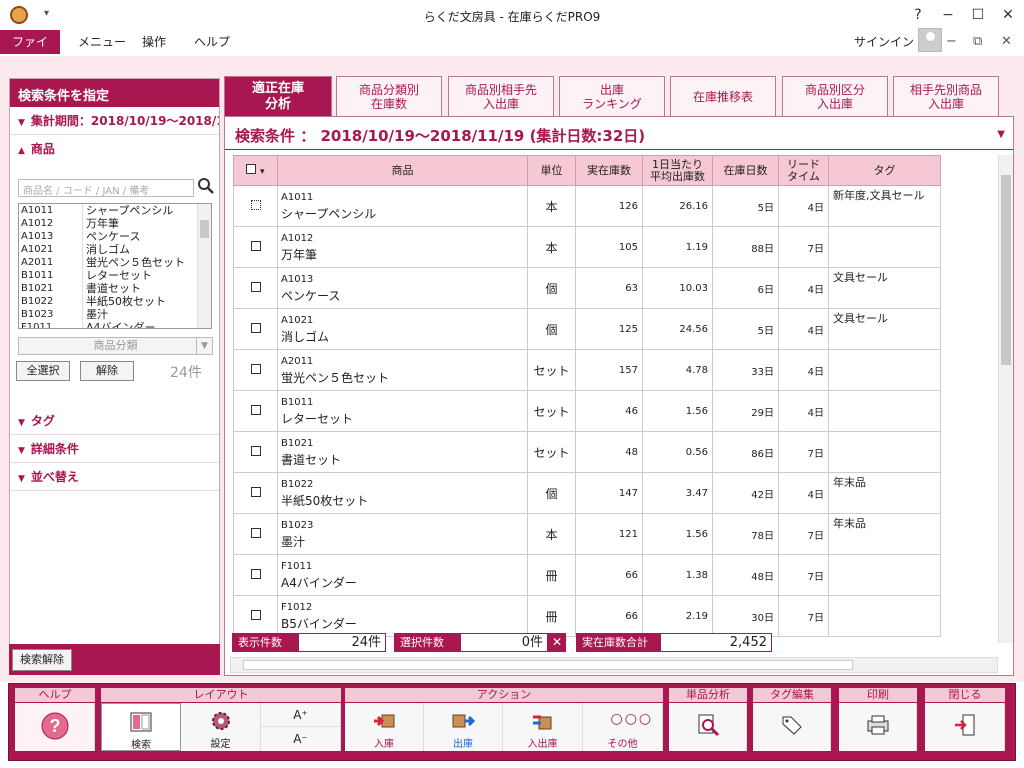  What do you see at coordinates (301, 715) in the screenshot?
I see `font-up-button: A⁺` at bounding box center [301, 715].